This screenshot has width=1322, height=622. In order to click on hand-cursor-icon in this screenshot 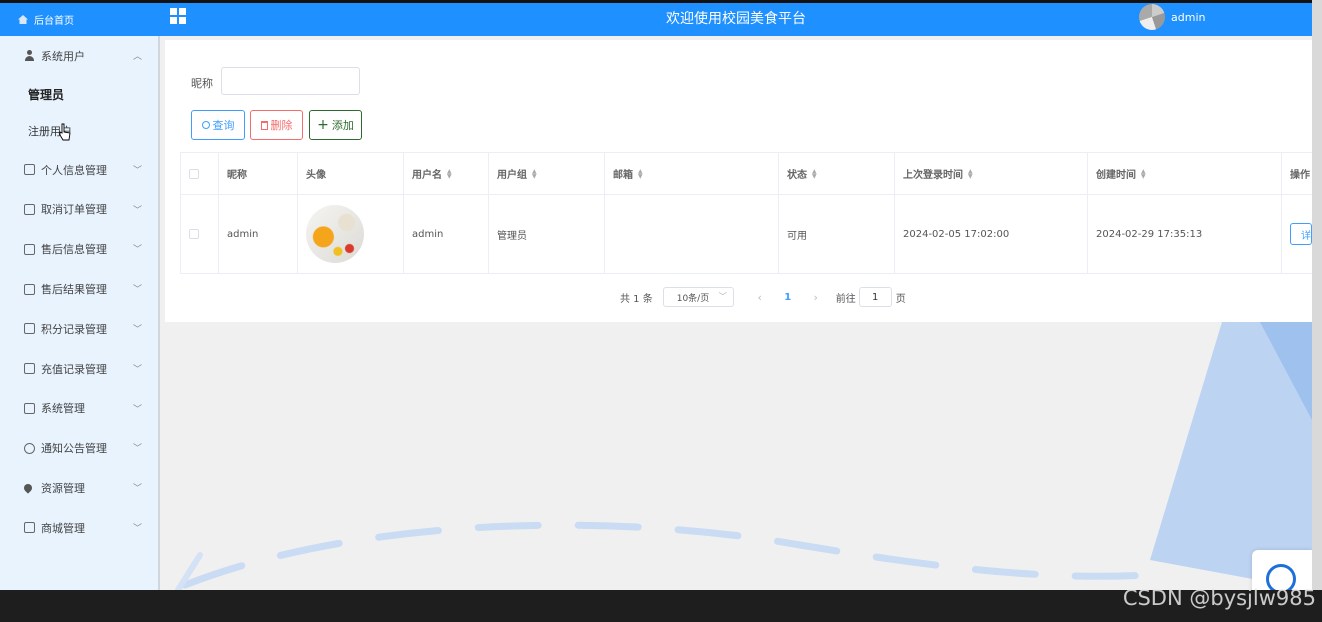, I will do `click(65, 132)`.